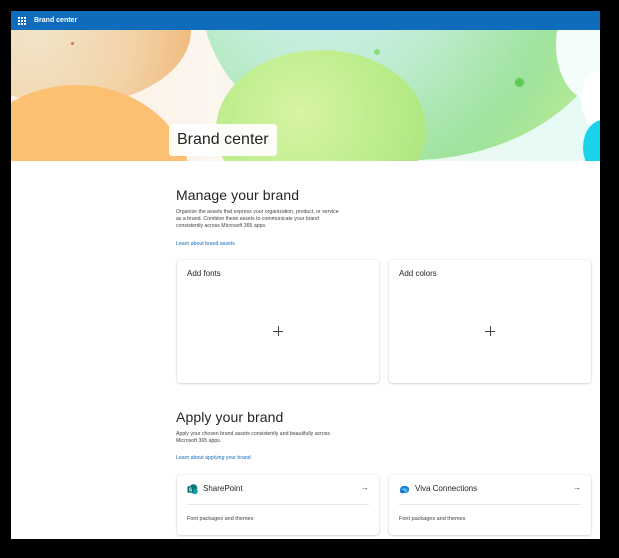 The image size is (619, 558). Describe the element at coordinates (305, 20) in the screenshot. I see `suite-bar: Brand center` at that location.